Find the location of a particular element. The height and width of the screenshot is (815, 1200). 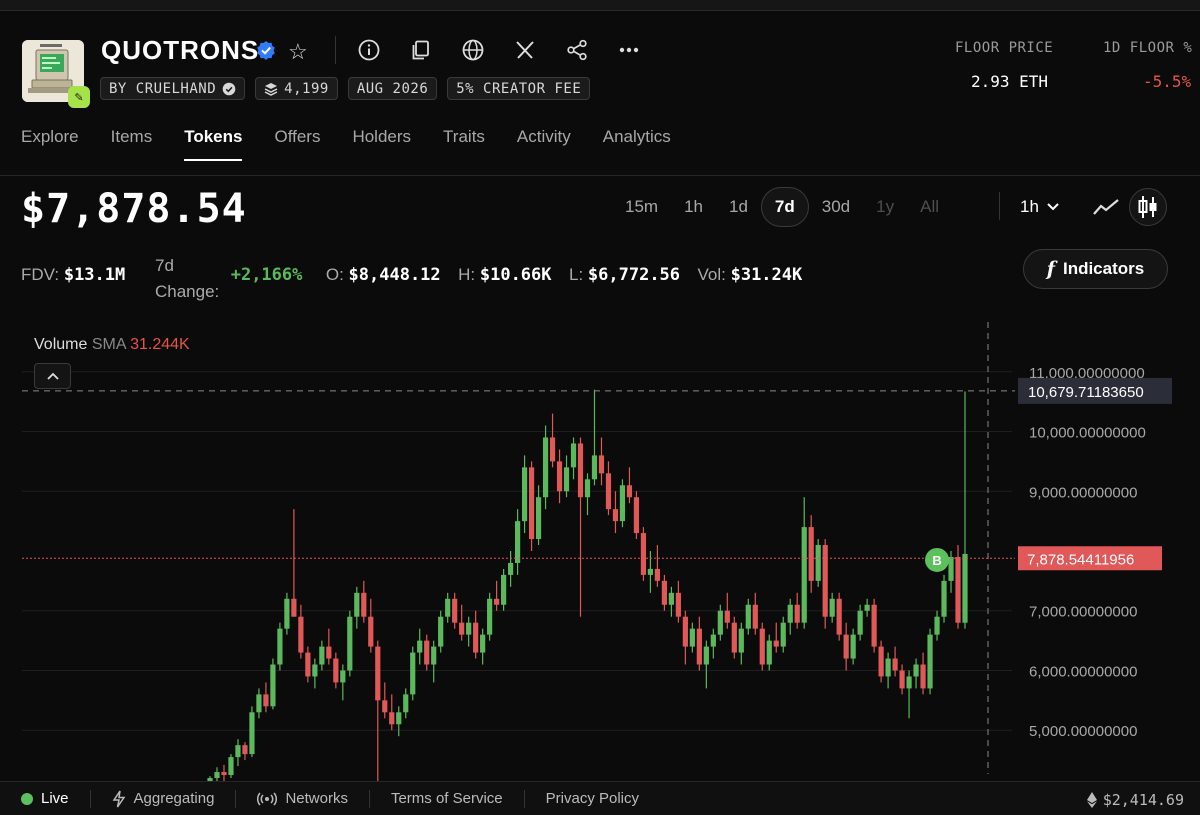

timeframe-7d: 7d is located at coordinates (784, 207).